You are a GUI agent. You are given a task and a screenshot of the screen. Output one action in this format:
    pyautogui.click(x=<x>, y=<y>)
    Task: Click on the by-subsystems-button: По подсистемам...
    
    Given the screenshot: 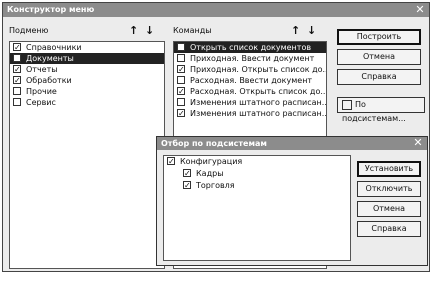 What is the action you would take?
    pyautogui.click(x=381, y=110)
    